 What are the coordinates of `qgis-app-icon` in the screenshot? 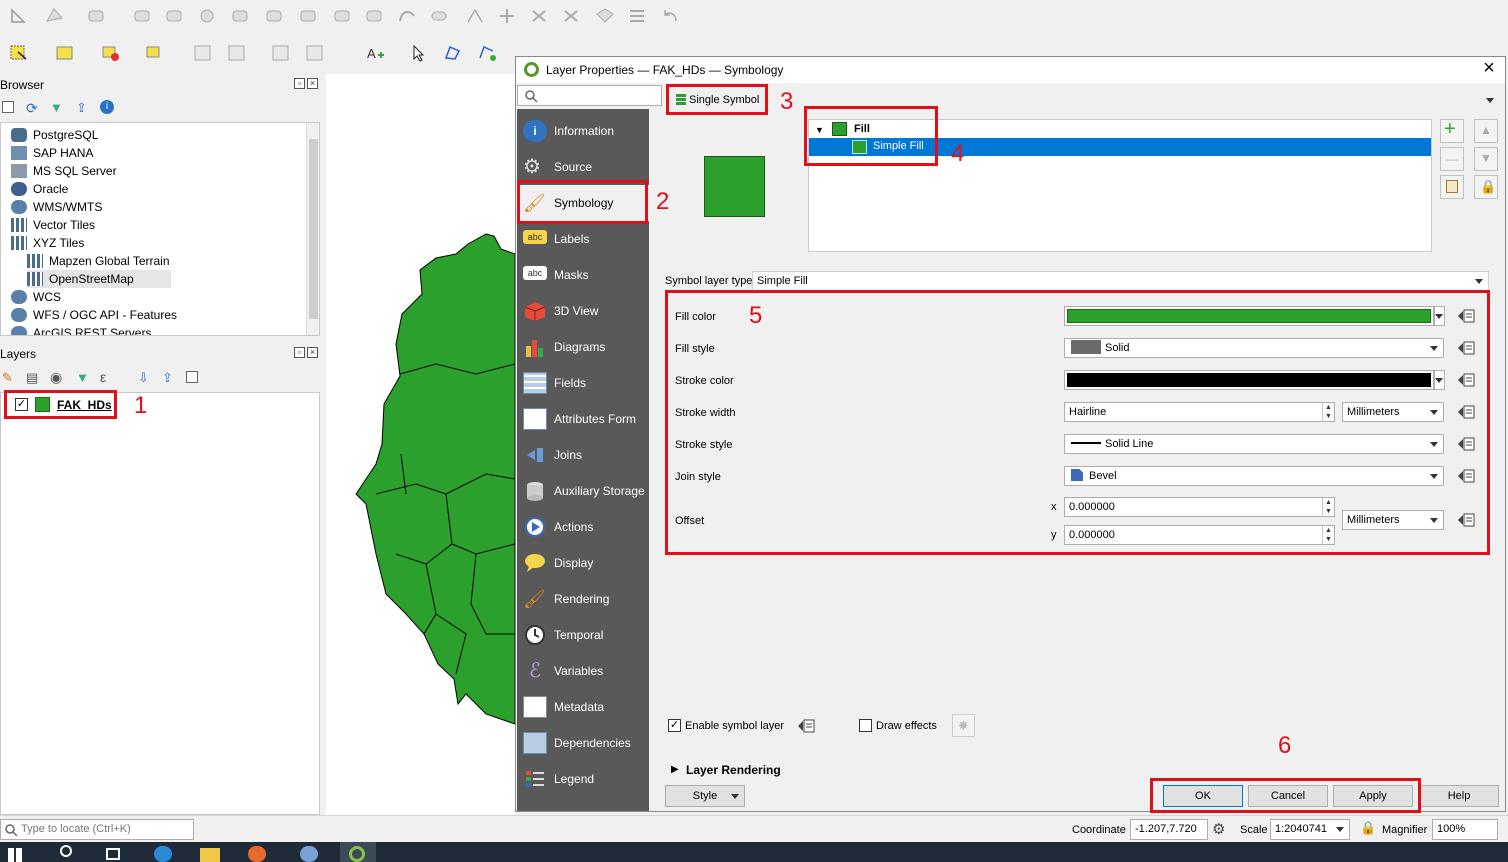 It's located at (358, 852).